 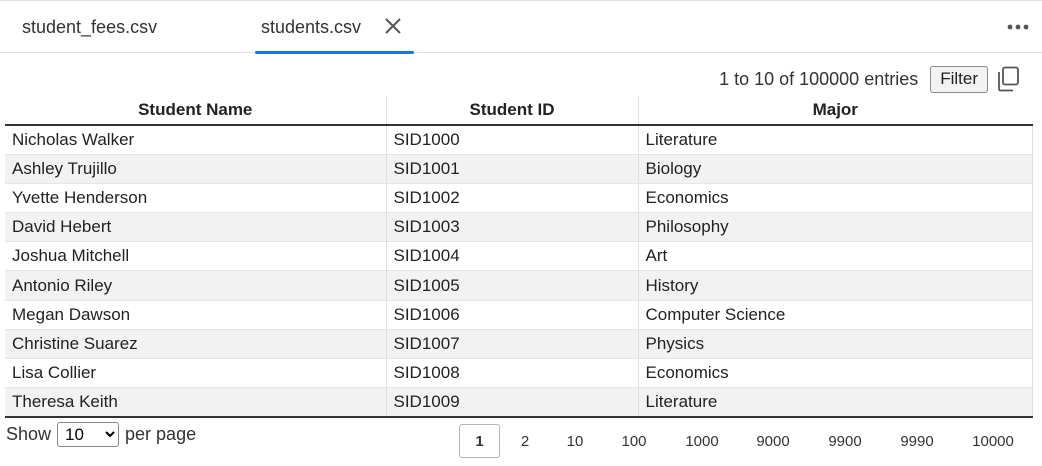 I want to click on pagination: 1 2 10 100 1000 9000 9900 9990 10000, so click(x=745, y=441).